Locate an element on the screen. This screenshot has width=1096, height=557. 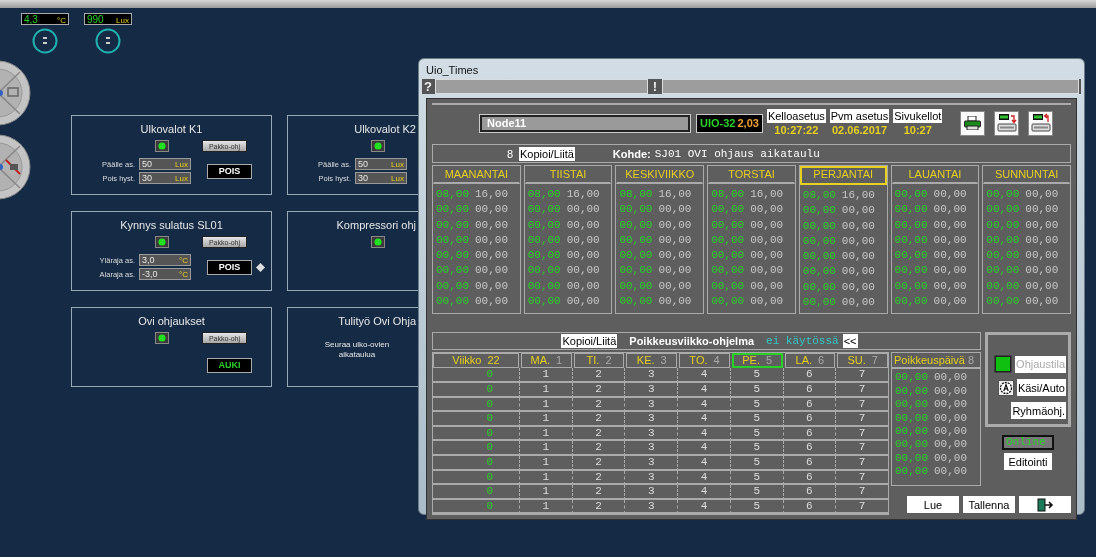
setpoint-field: 3,0 °C is located at coordinates (165, 260).